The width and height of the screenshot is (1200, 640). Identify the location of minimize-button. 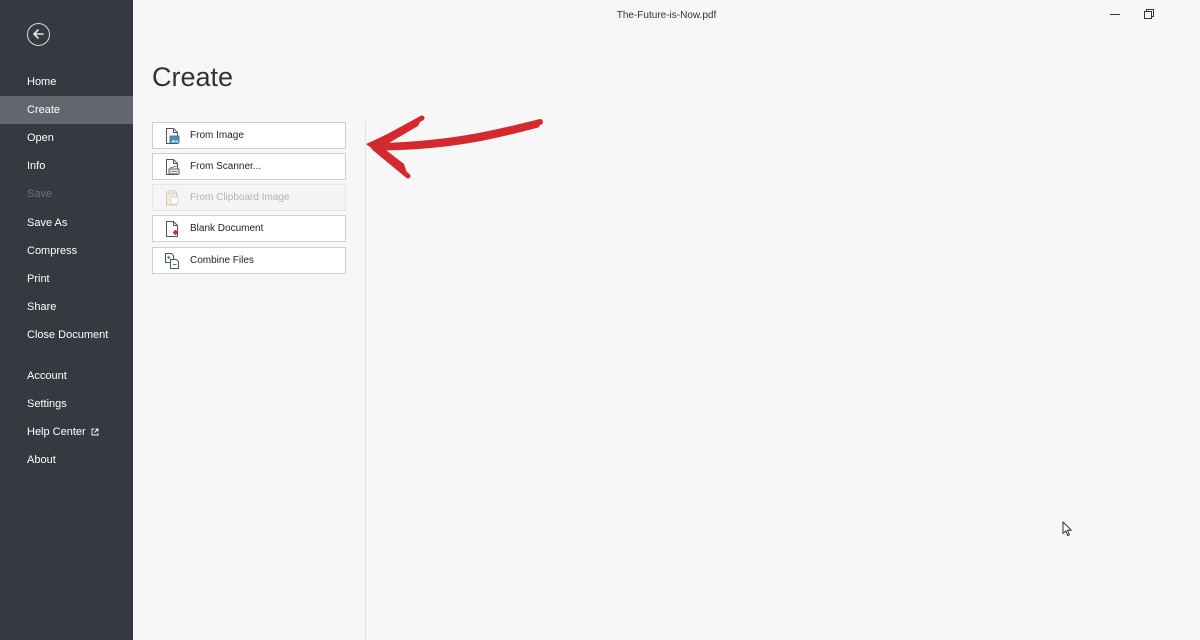
(1115, 14).